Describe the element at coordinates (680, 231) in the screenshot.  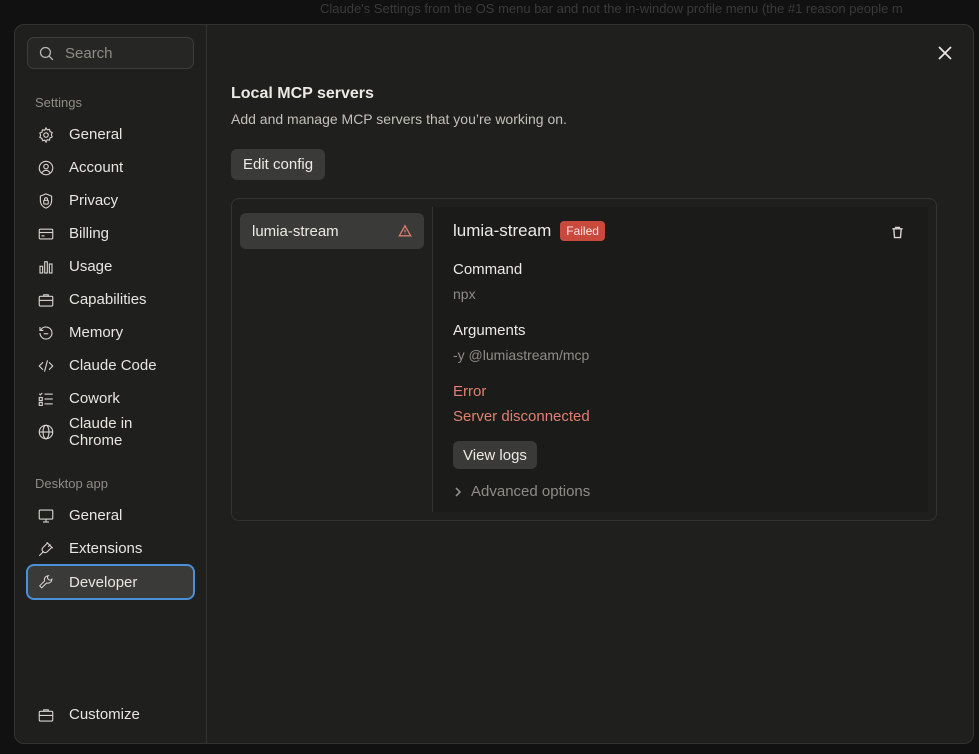
I see `server-detail-header: lumia-stream Failed` at that location.